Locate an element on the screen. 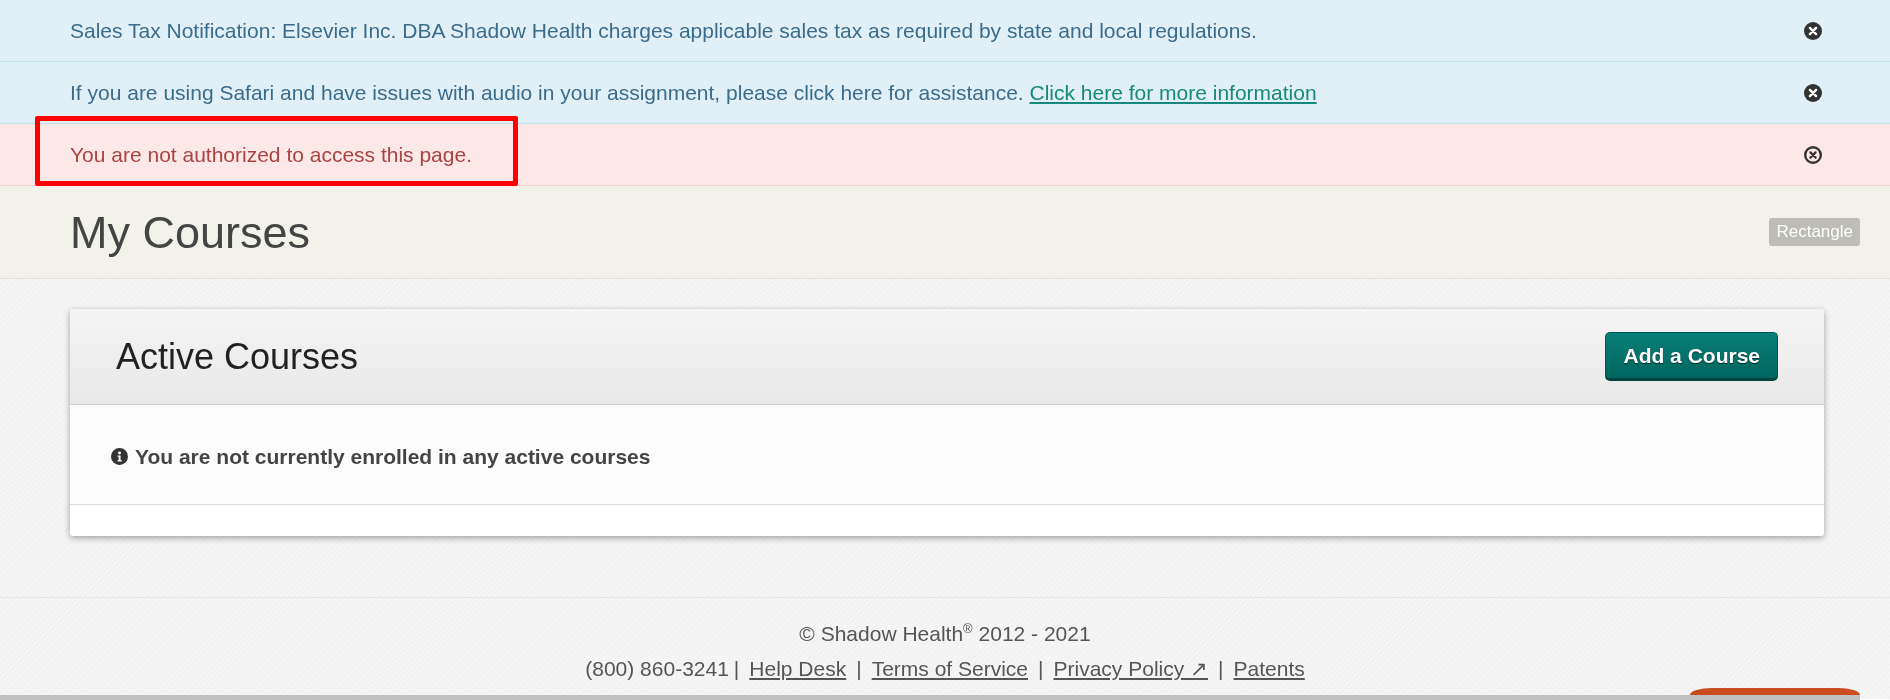  page-title: My Courses is located at coordinates (190, 232).